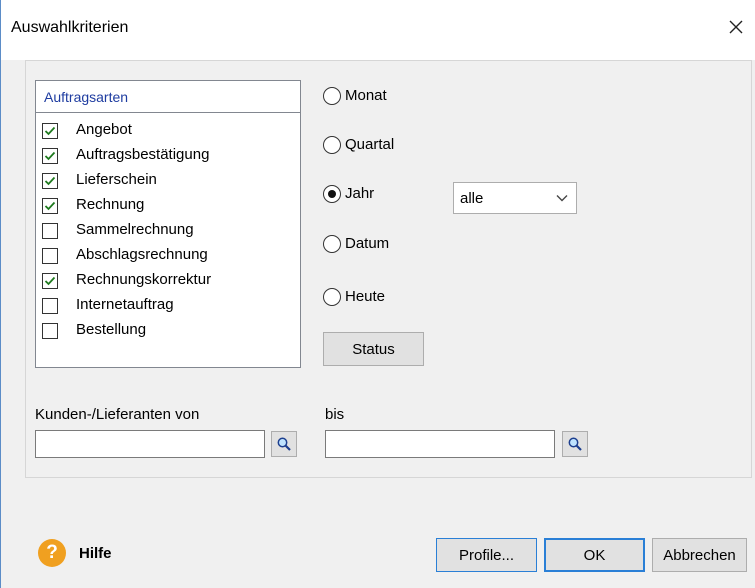  What do you see at coordinates (515, 198) in the screenshot?
I see `year-select: alle` at bounding box center [515, 198].